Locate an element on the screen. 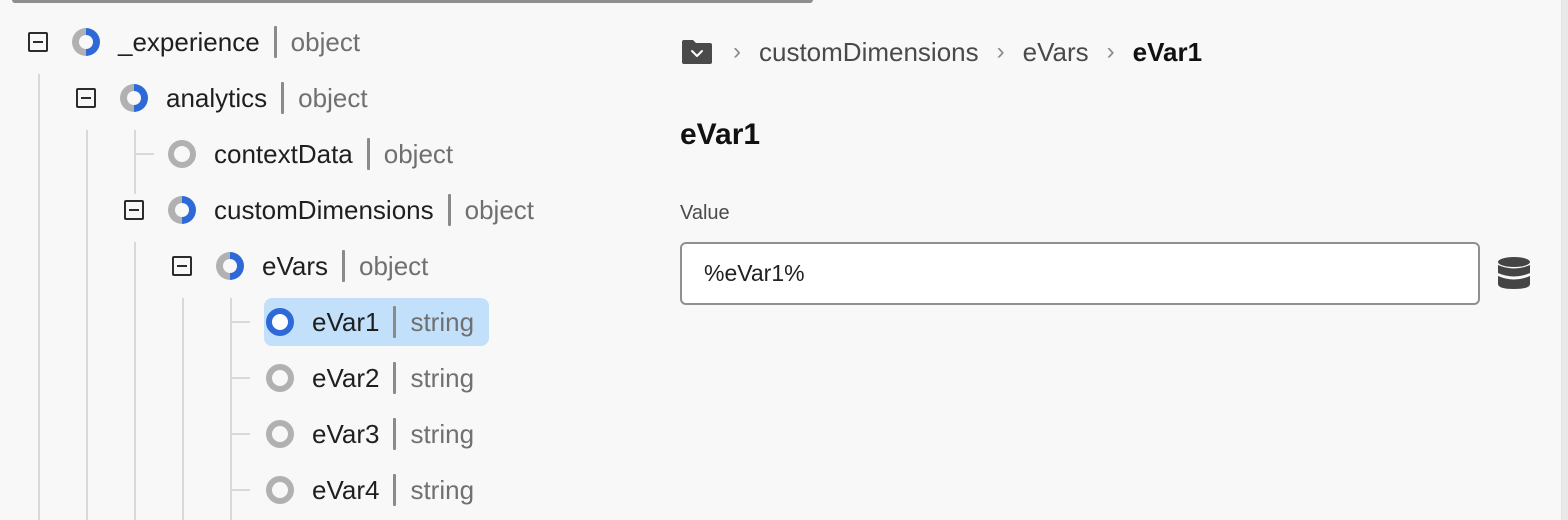 This screenshot has width=1568, height=520. tree-node-evars: eVars object is located at coordinates (325, 266).